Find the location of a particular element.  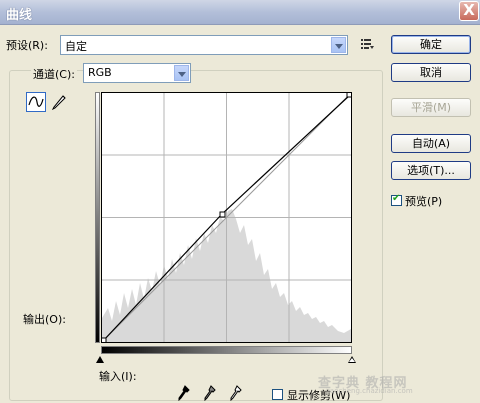

ok-button: 确定 is located at coordinates (431, 44).